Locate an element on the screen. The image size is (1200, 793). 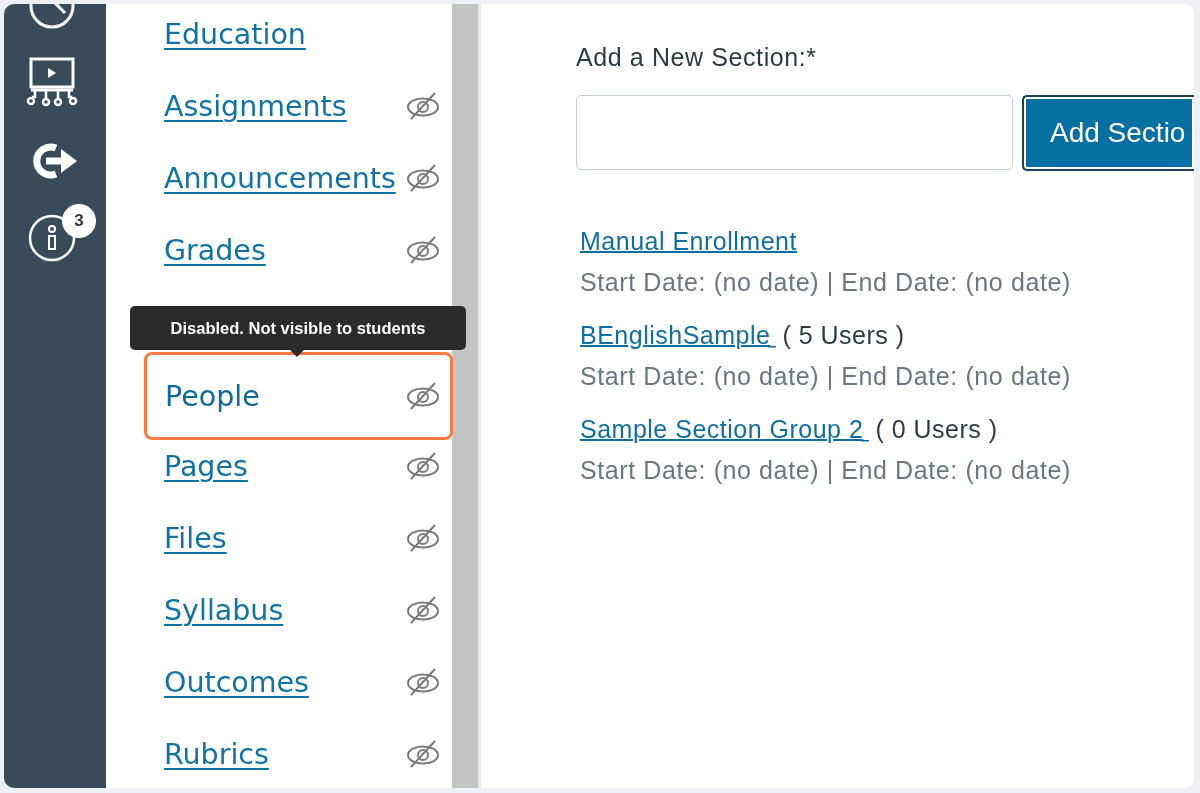
monitor-icon is located at coordinates (52, 82).